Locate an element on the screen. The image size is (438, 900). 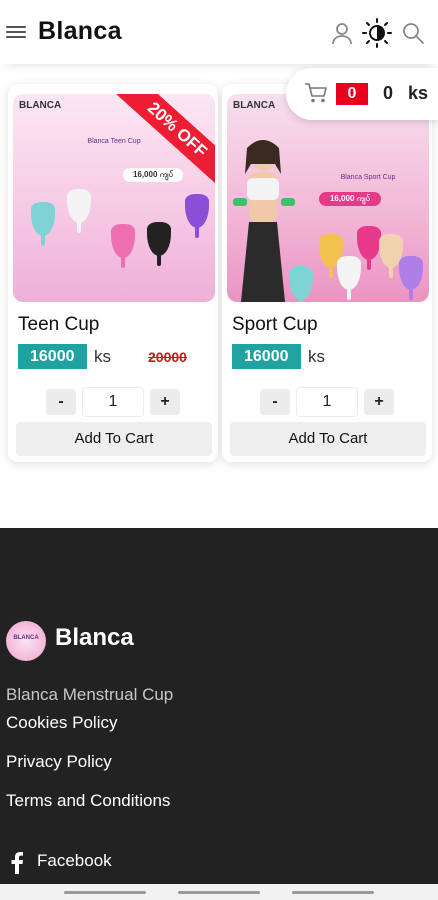
product-title: Teen Cup is located at coordinates (58, 325).